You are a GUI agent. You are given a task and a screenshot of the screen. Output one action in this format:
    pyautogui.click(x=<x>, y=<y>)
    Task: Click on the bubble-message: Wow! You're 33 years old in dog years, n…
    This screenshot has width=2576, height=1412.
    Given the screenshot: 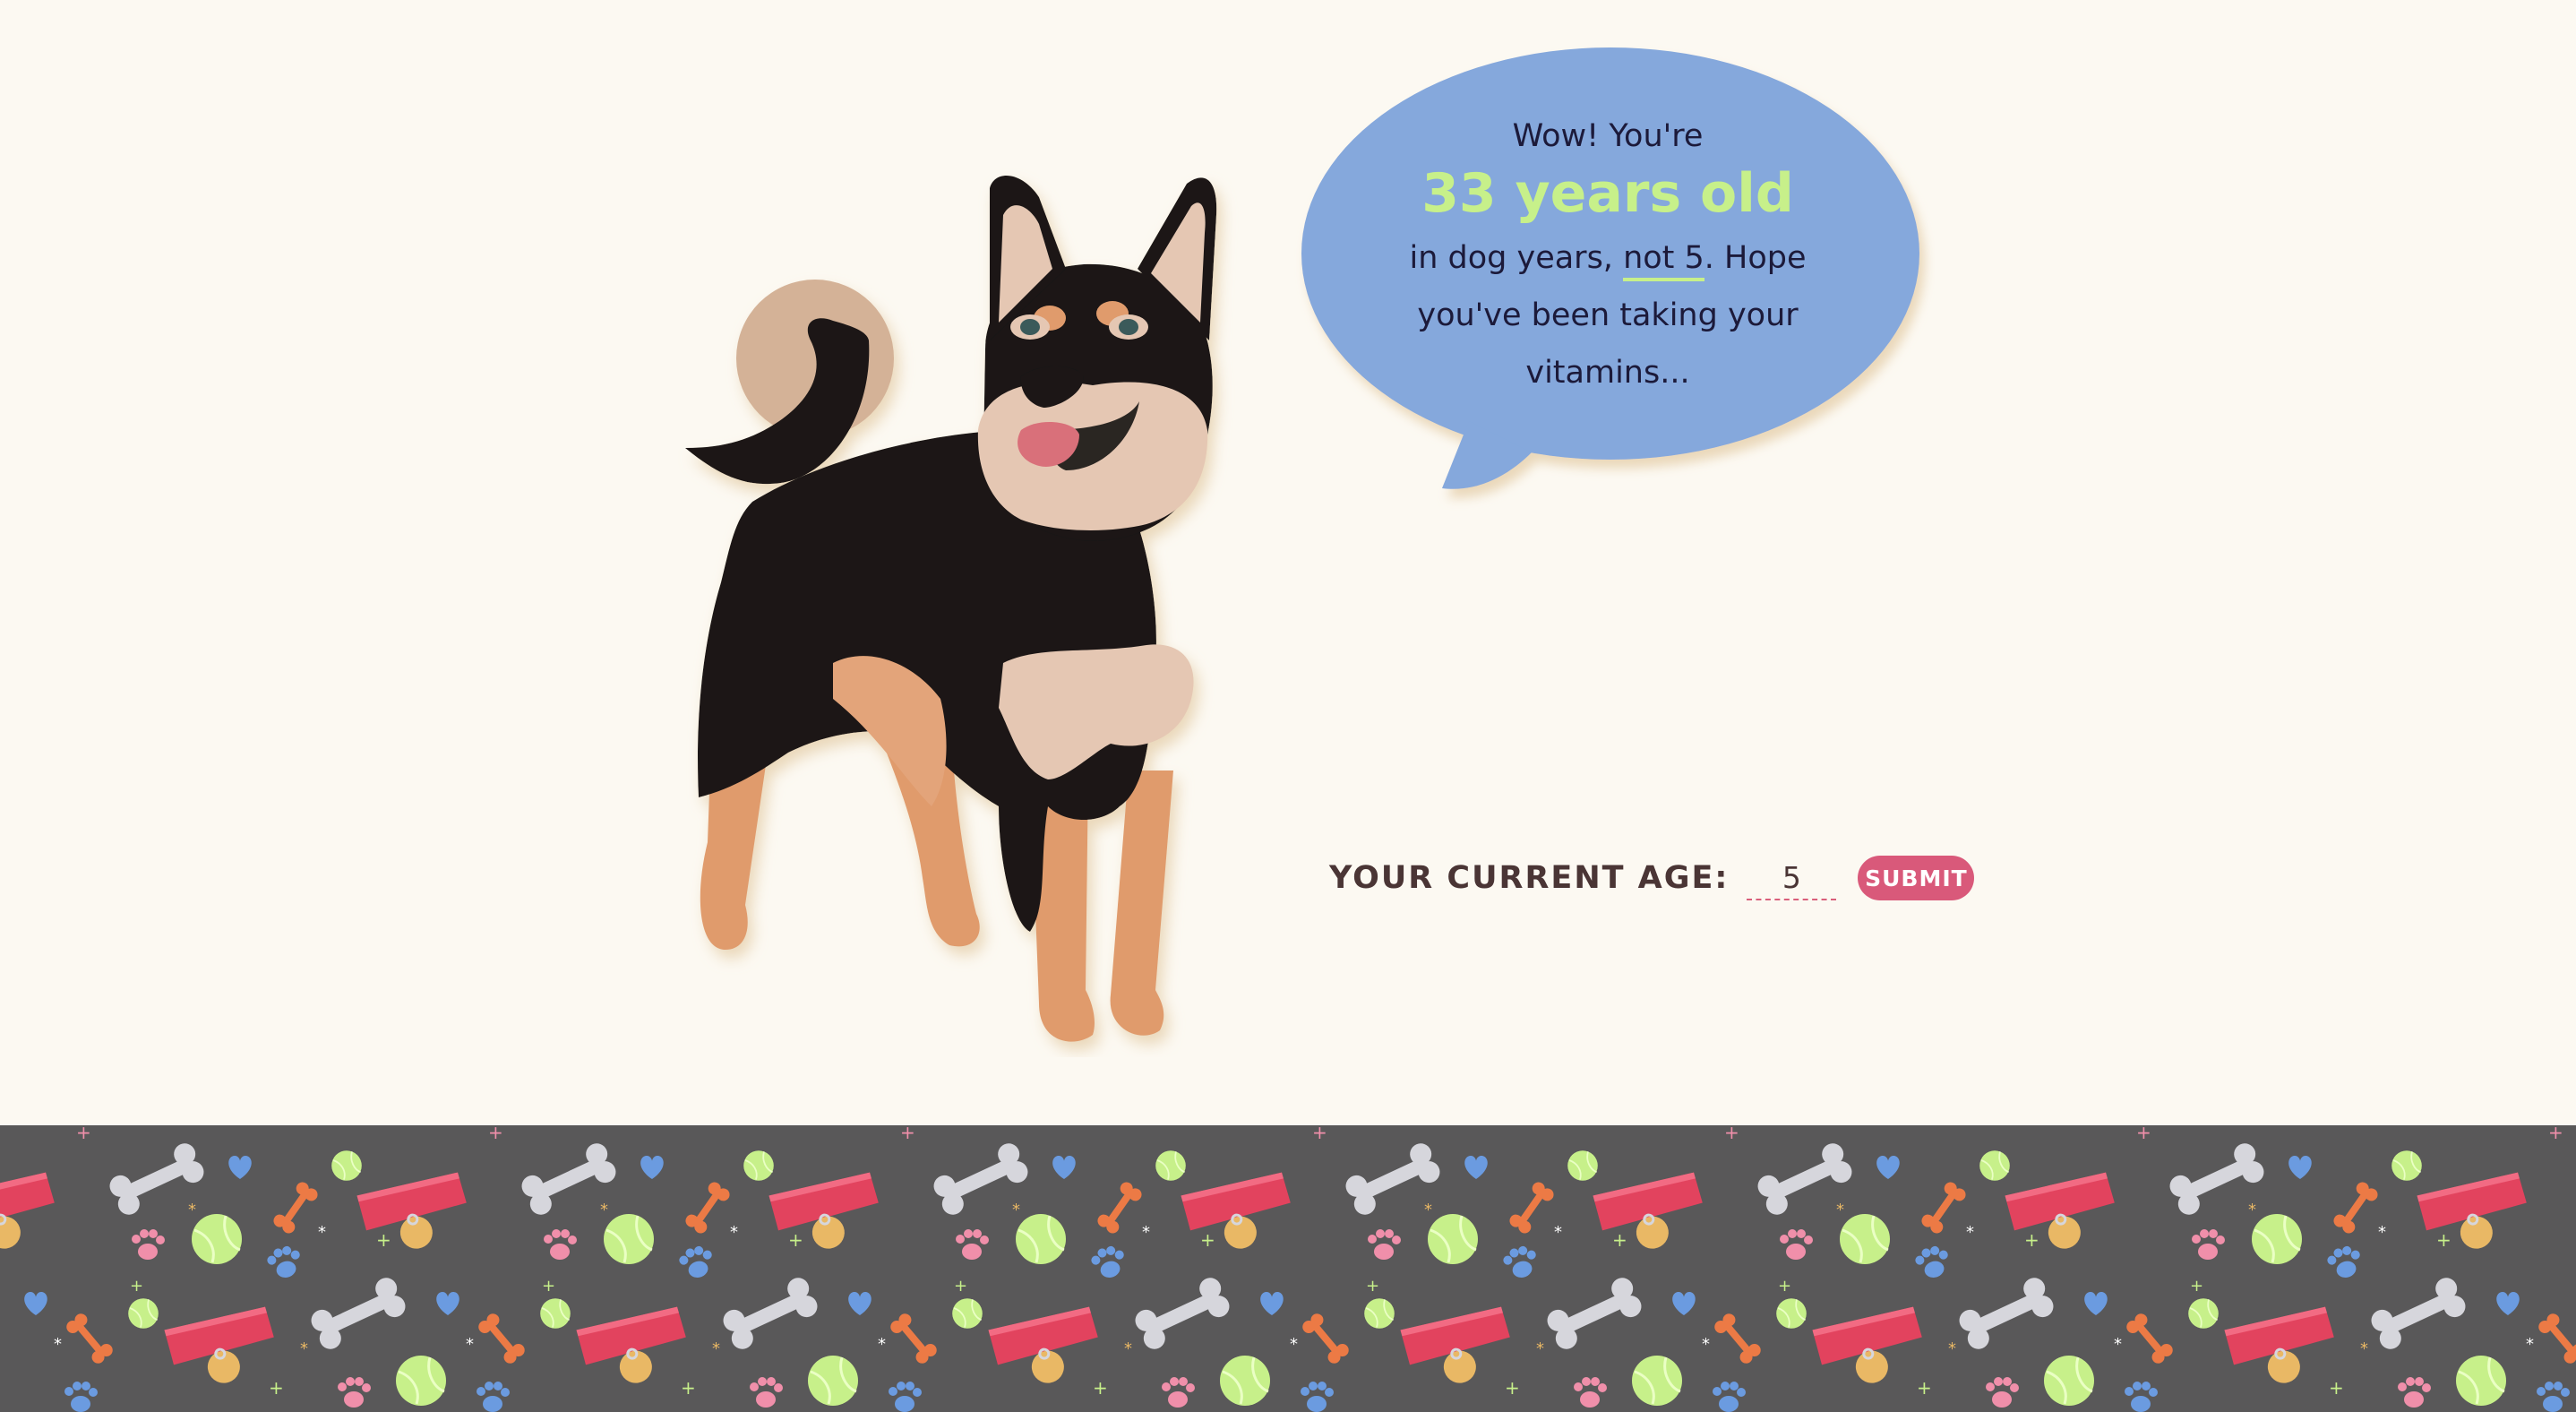 What is the action you would take?
    pyautogui.click(x=1608, y=258)
    